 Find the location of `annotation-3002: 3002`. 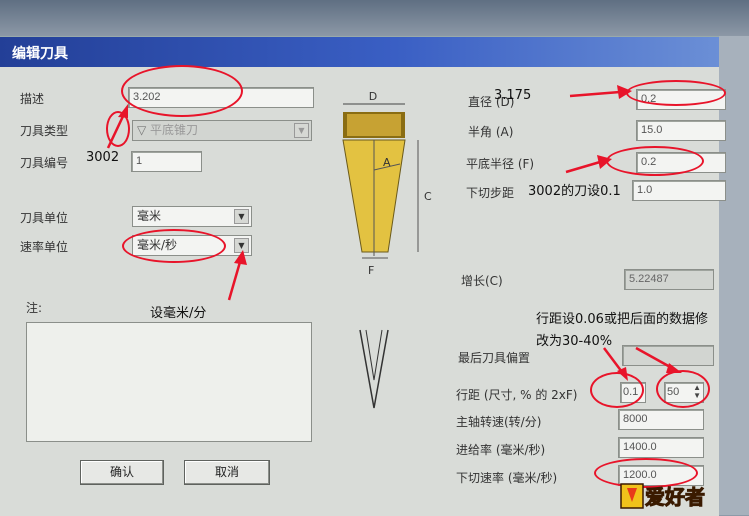

annotation-3002: 3002 is located at coordinates (103, 157).